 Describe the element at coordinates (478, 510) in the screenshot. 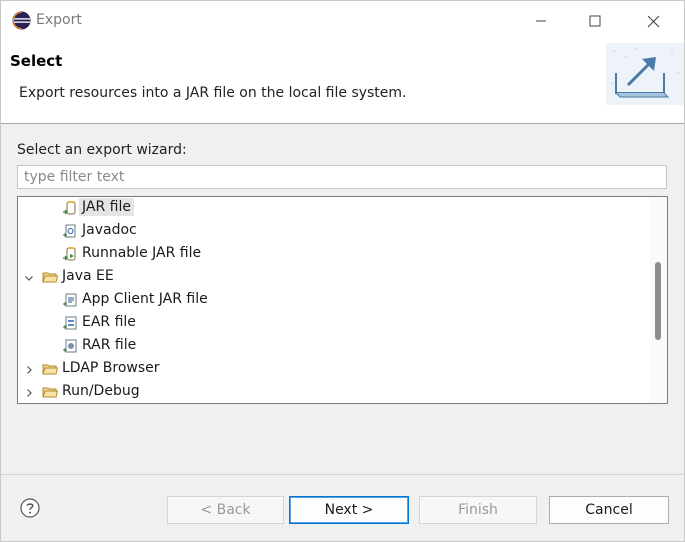

I see `finish-button: Finish` at that location.